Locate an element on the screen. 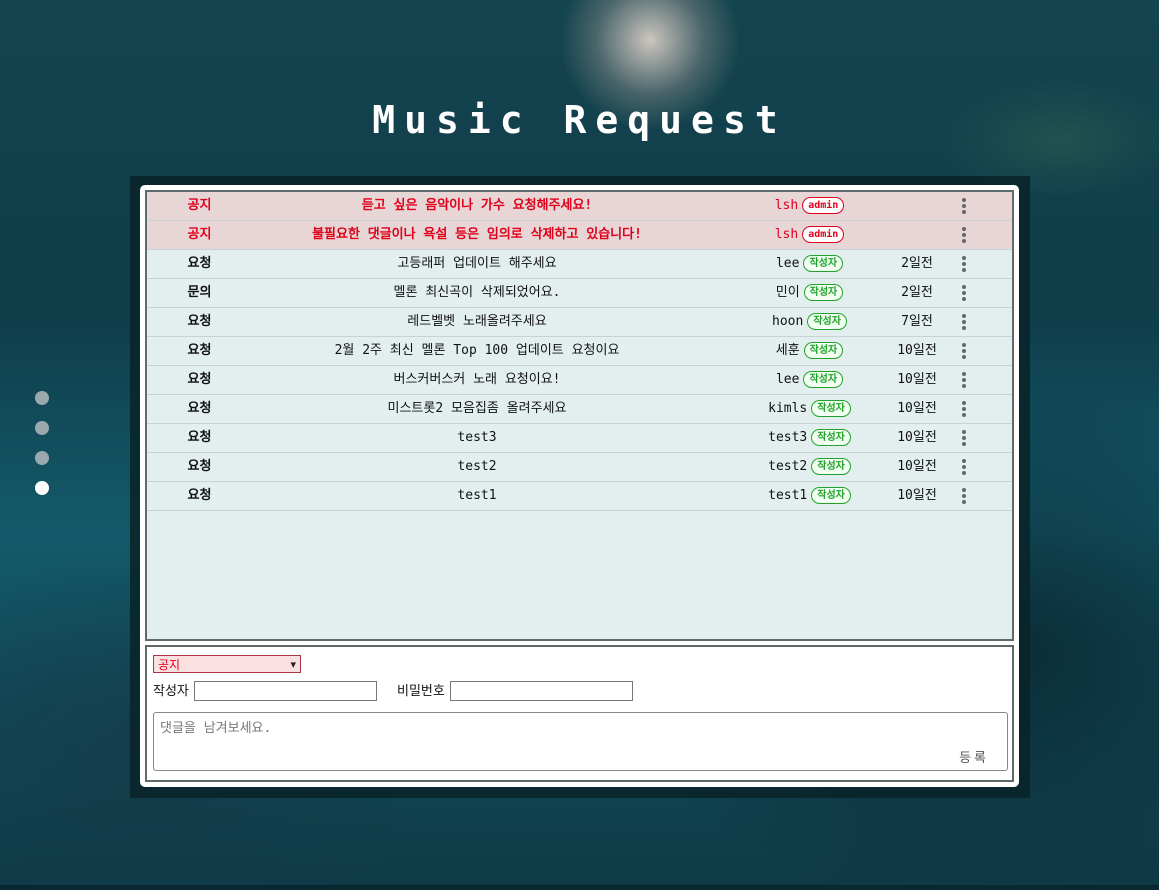 The width and height of the screenshot is (1159, 890). row-author-name: test2 is located at coordinates (788, 466).